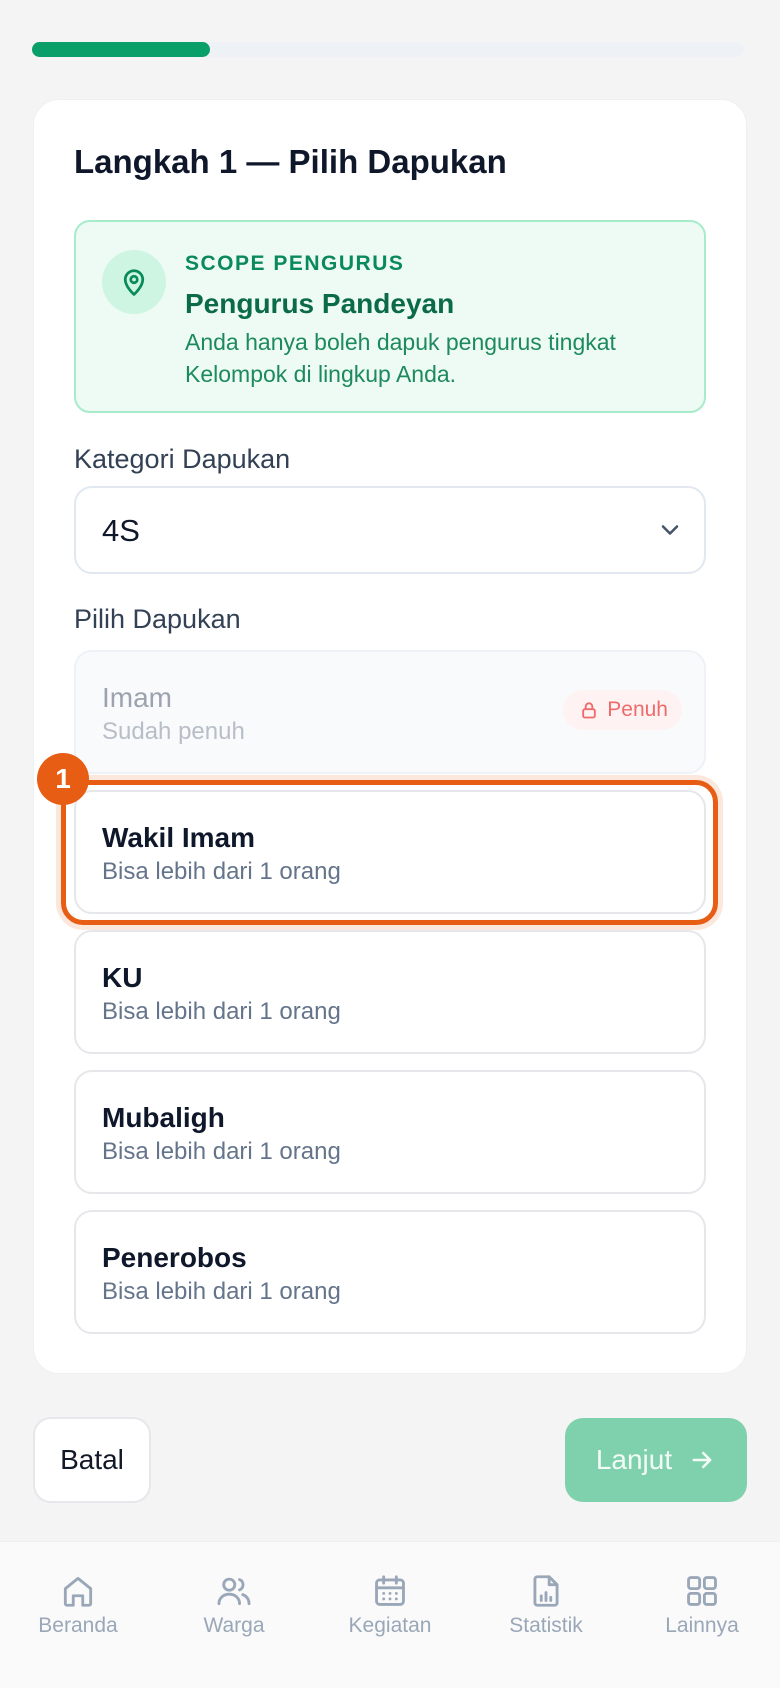 This screenshot has height=1688, width=780. What do you see at coordinates (390, 530) in the screenshot?
I see `category-select: 4S` at bounding box center [390, 530].